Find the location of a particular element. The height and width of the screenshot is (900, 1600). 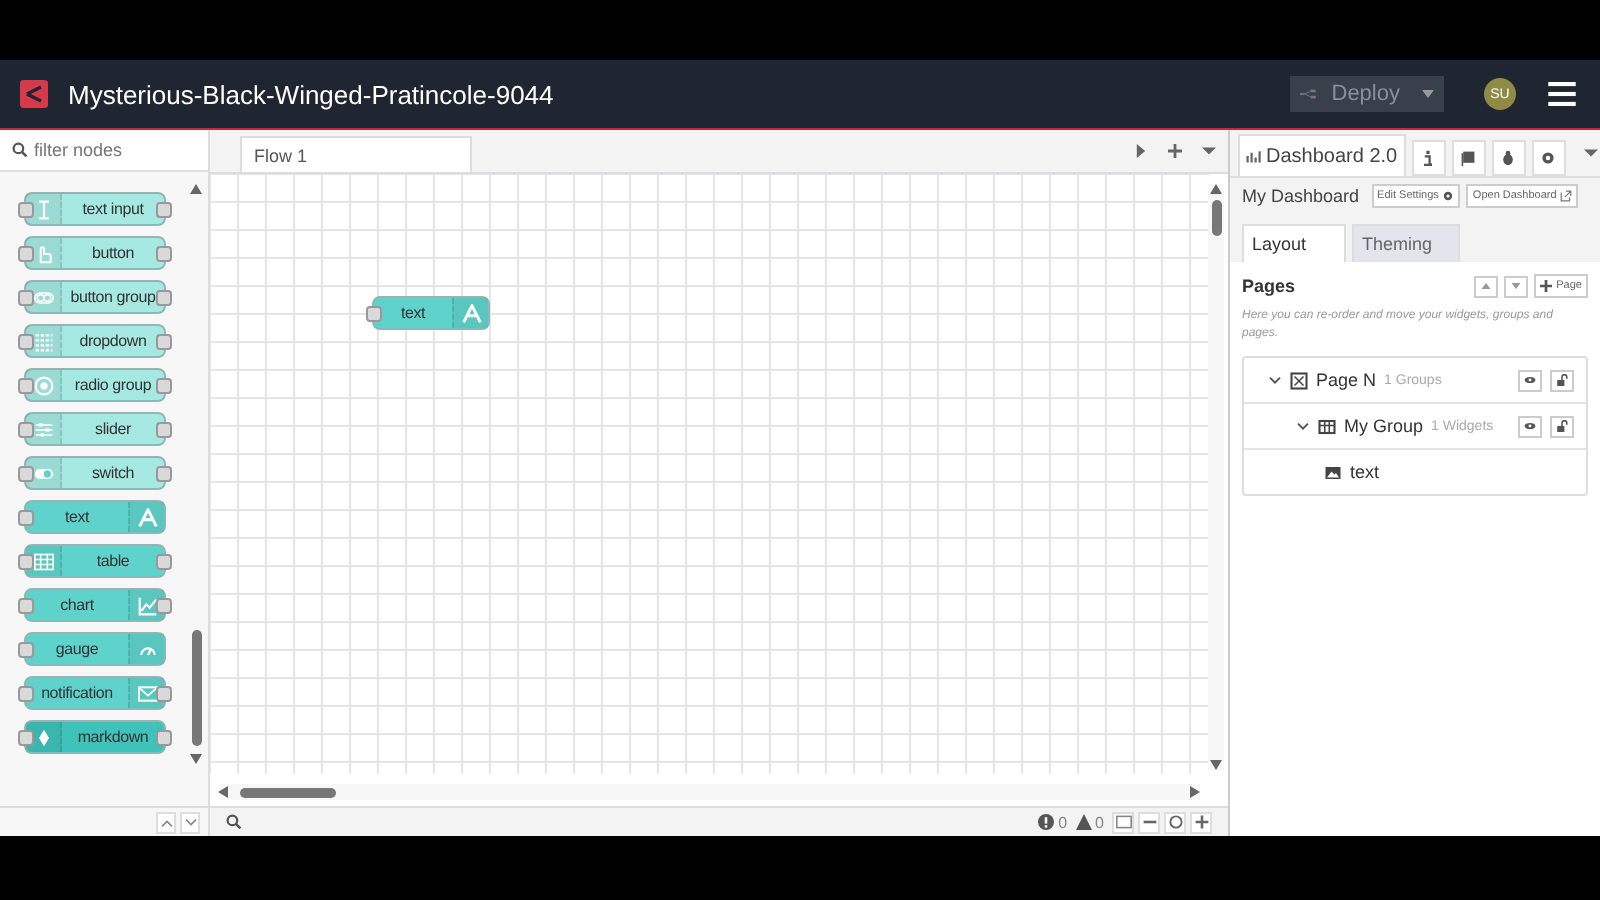

project-title: Mysterious-Black-Winged-Pratincole-9044 is located at coordinates (311, 94).